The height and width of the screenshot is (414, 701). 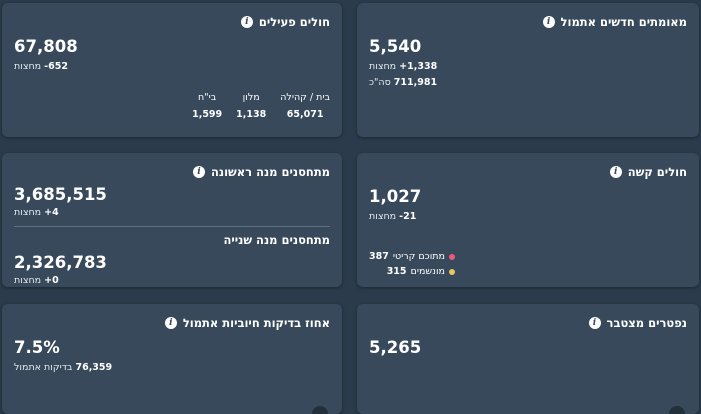 What do you see at coordinates (393, 216) in the screenshot?
I see `serious-change: -21 מחצות` at bounding box center [393, 216].